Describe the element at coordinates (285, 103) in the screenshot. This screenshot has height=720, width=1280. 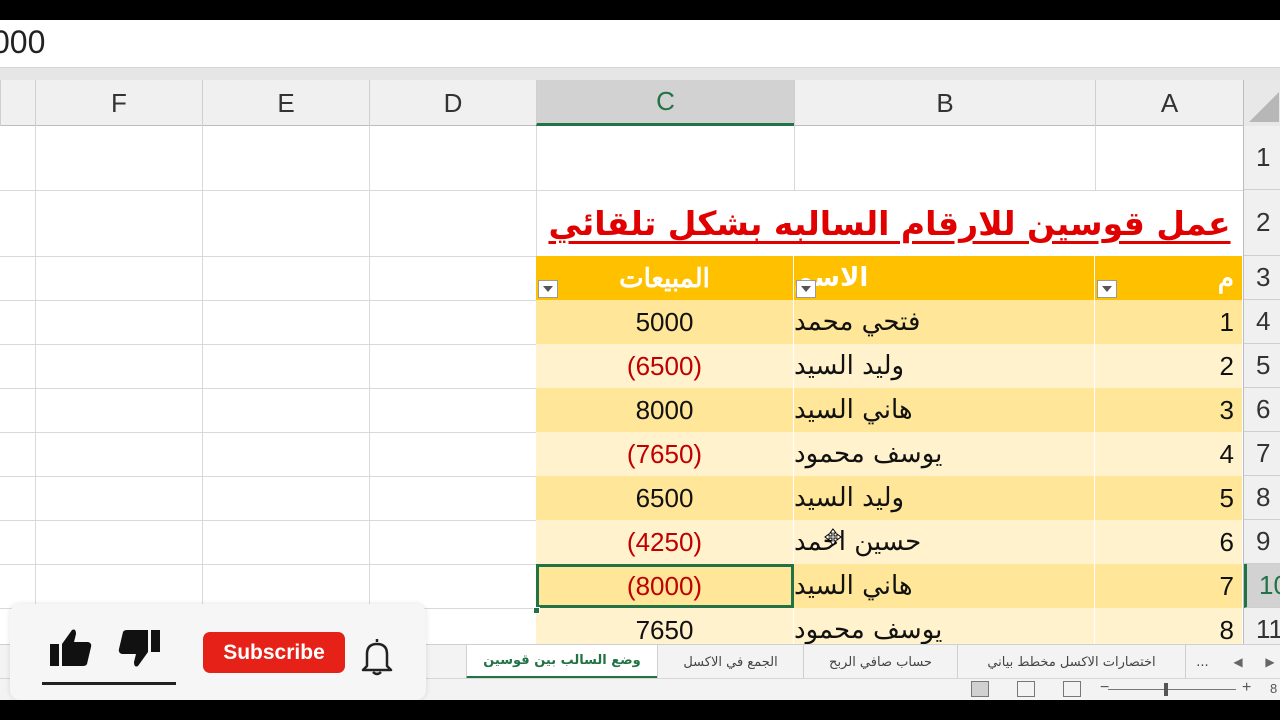
I see `column-header-e: E` at that location.